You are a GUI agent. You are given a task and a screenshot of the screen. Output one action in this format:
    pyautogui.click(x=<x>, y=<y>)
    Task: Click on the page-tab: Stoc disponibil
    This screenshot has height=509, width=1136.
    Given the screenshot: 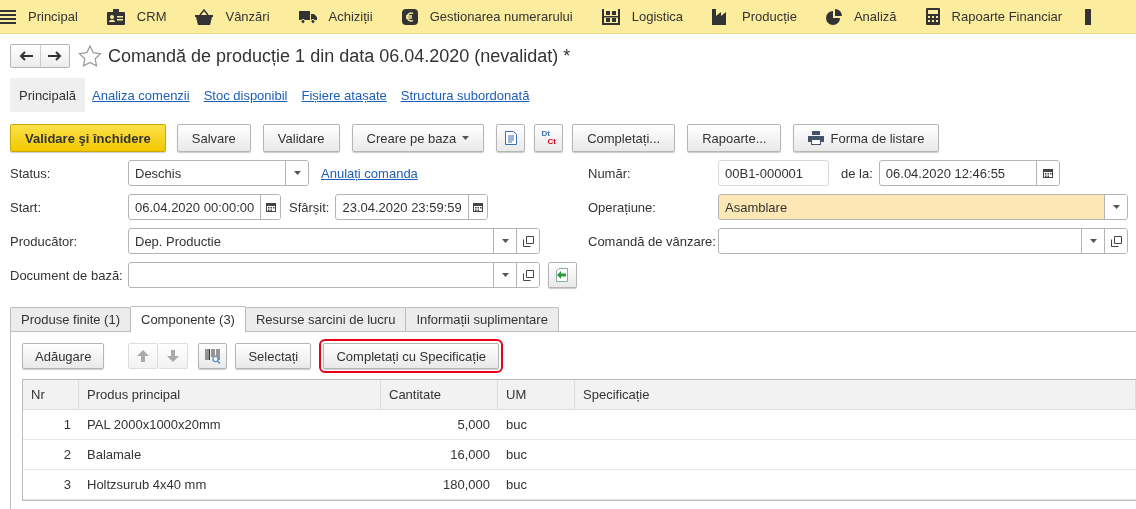 What is the action you would take?
    pyautogui.click(x=245, y=95)
    